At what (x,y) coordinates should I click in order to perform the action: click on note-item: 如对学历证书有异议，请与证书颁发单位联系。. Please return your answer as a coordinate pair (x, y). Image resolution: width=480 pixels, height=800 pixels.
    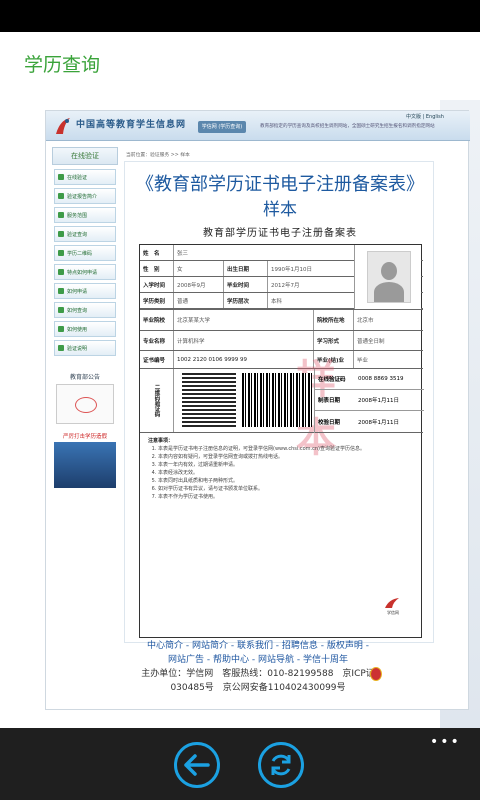
    Looking at the image, I should click on (288, 489).